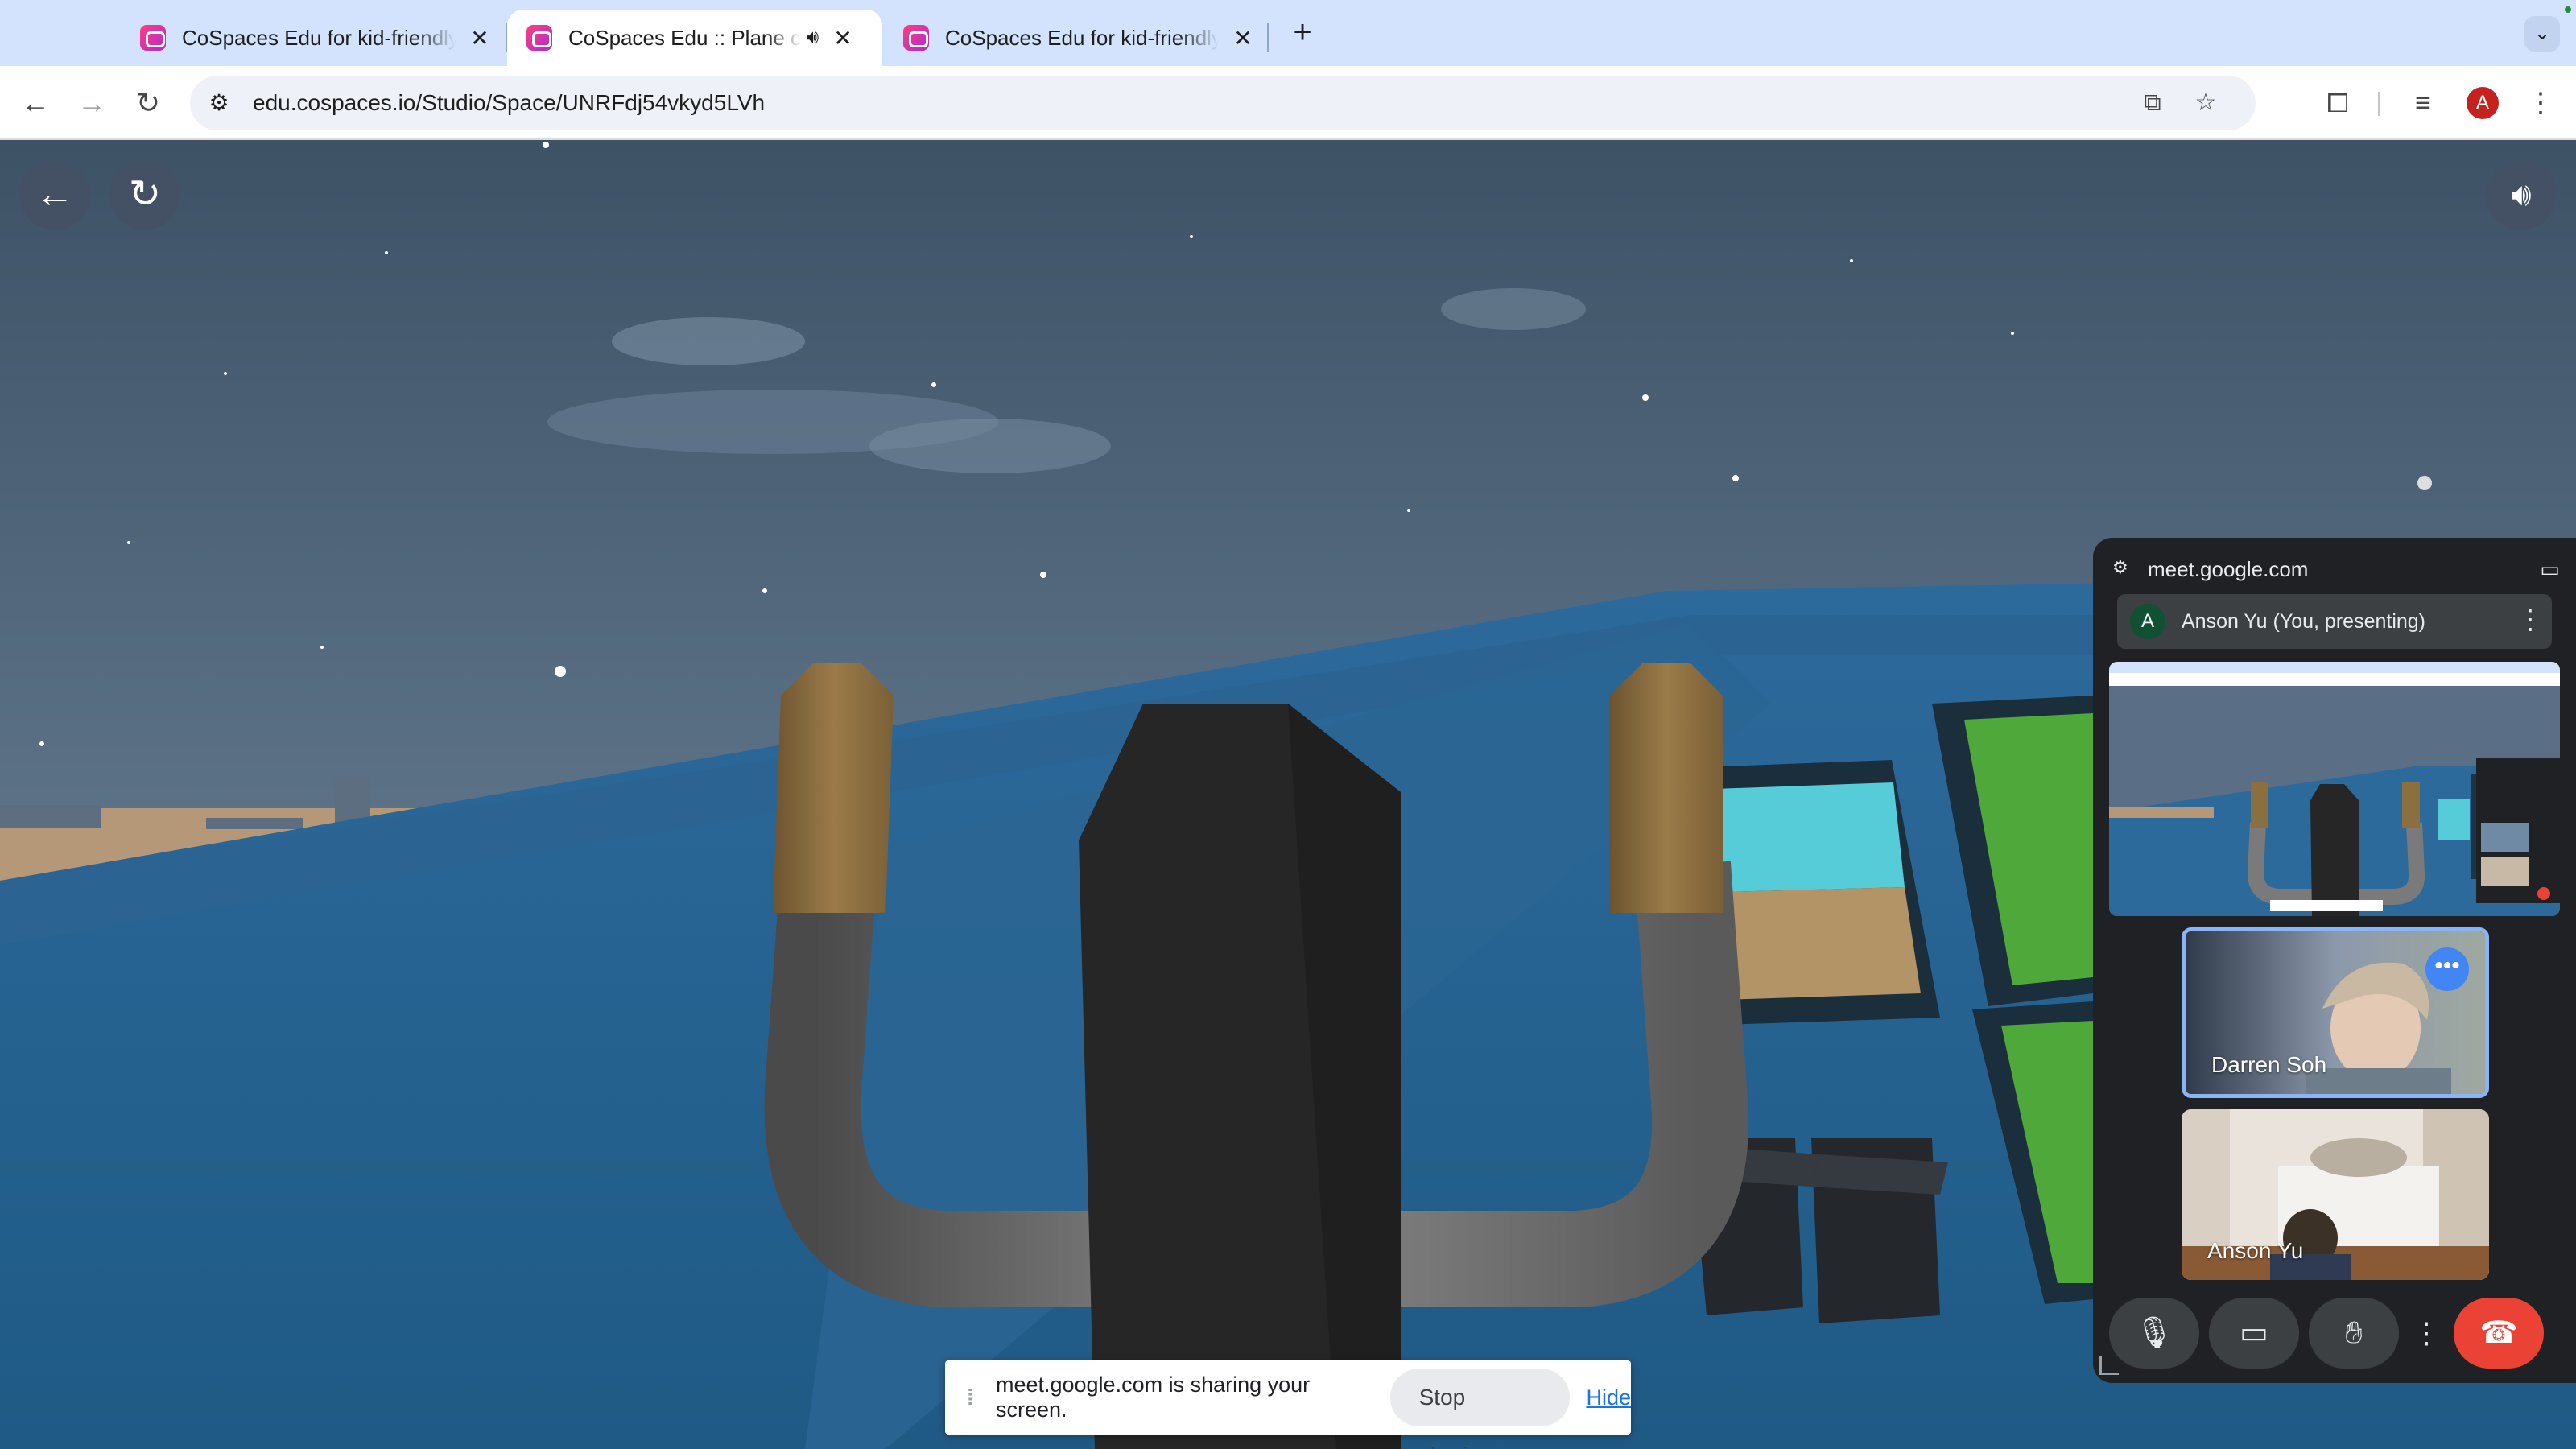 Image resolution: width=2576 pixels, height=1449 pixels. I want to click on kebab-menu-icon: ⋮, so click(2540, 103).